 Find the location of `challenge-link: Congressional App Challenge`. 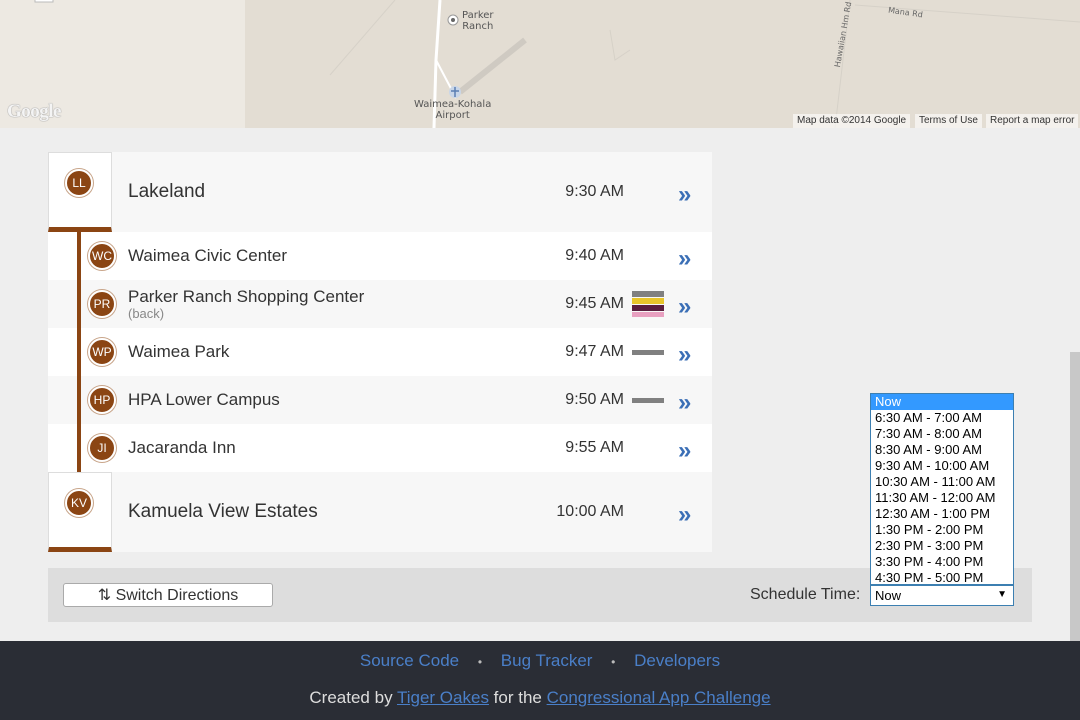

challenge-link: Congressional App Challenge is located at coordinates (659, 697).